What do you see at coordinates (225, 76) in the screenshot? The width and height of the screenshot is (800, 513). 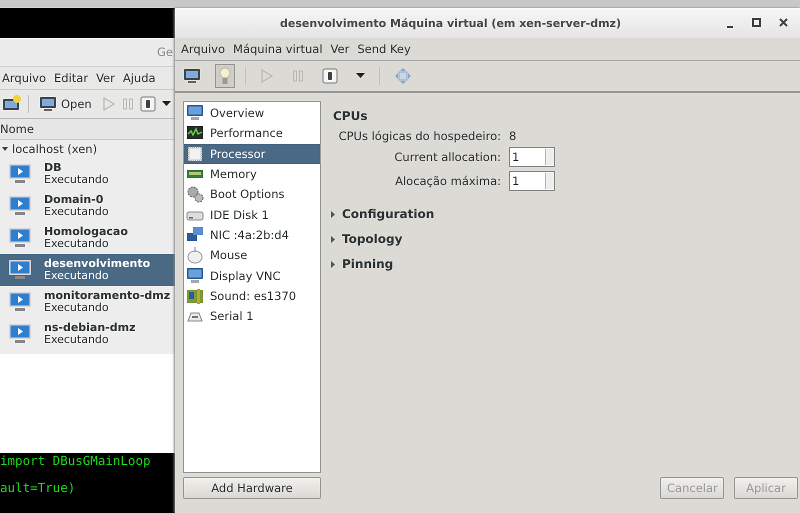 I see `lightbulb-icon` at bounding box center [225, 76].